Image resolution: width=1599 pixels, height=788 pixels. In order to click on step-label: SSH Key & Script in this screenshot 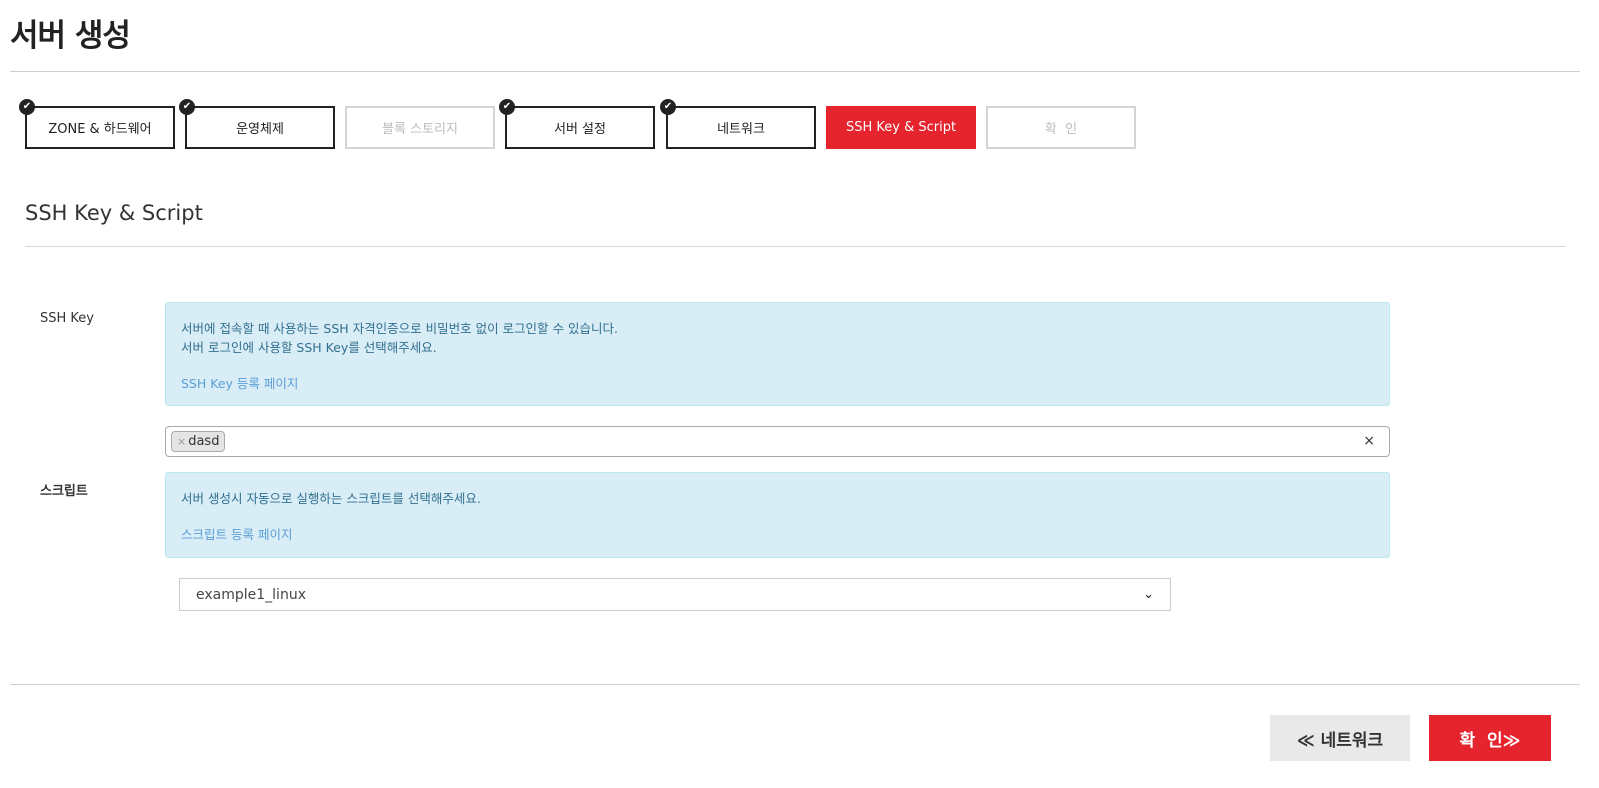, I will do `click(901, 127)`.